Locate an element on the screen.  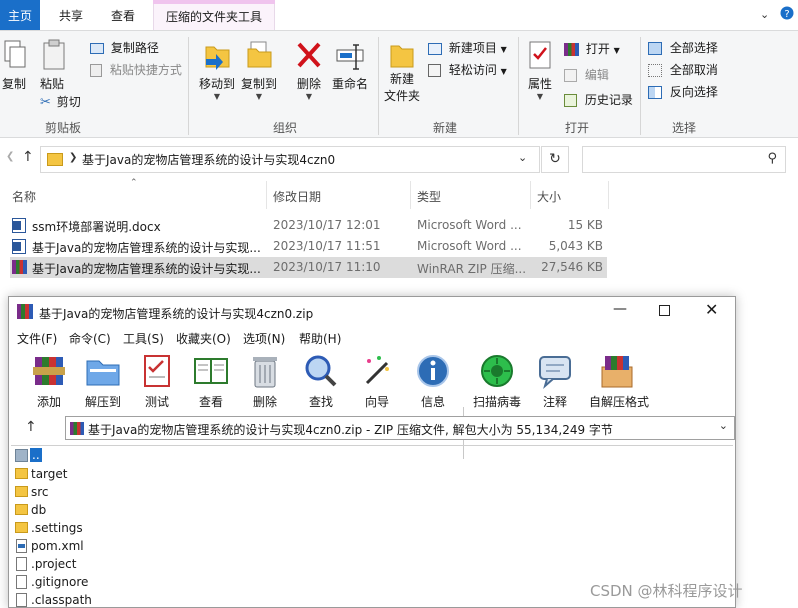
properties-button: 属性 ▼ is located at coordinates (540, 70).